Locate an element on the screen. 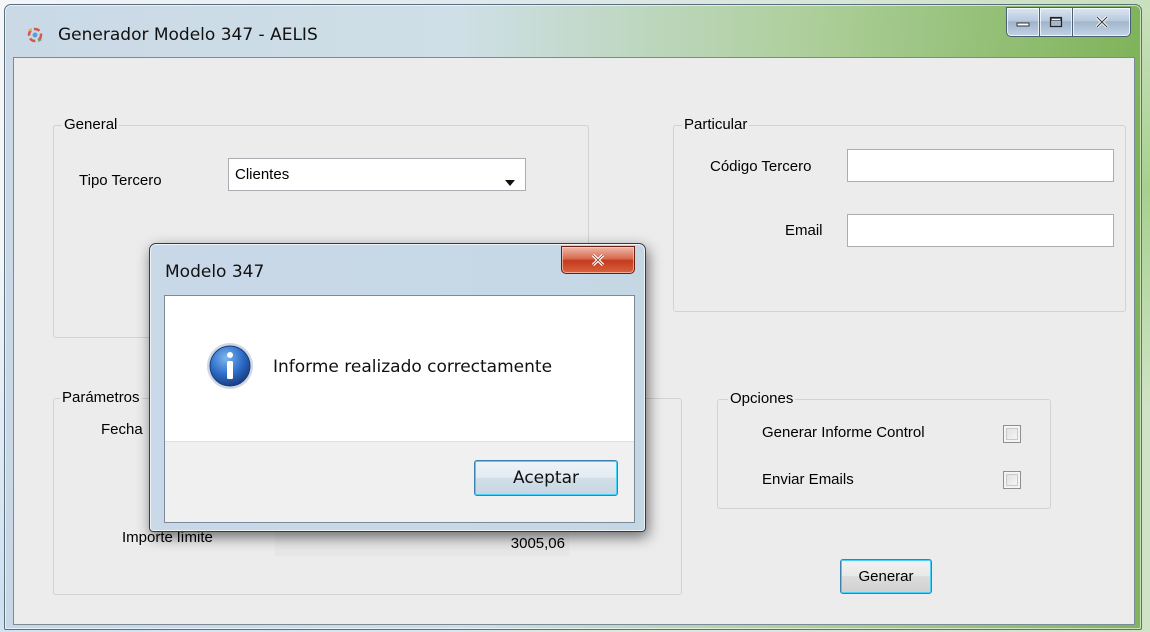  importe-limite-value: 3005,06 is located at coordinates (537, 543).